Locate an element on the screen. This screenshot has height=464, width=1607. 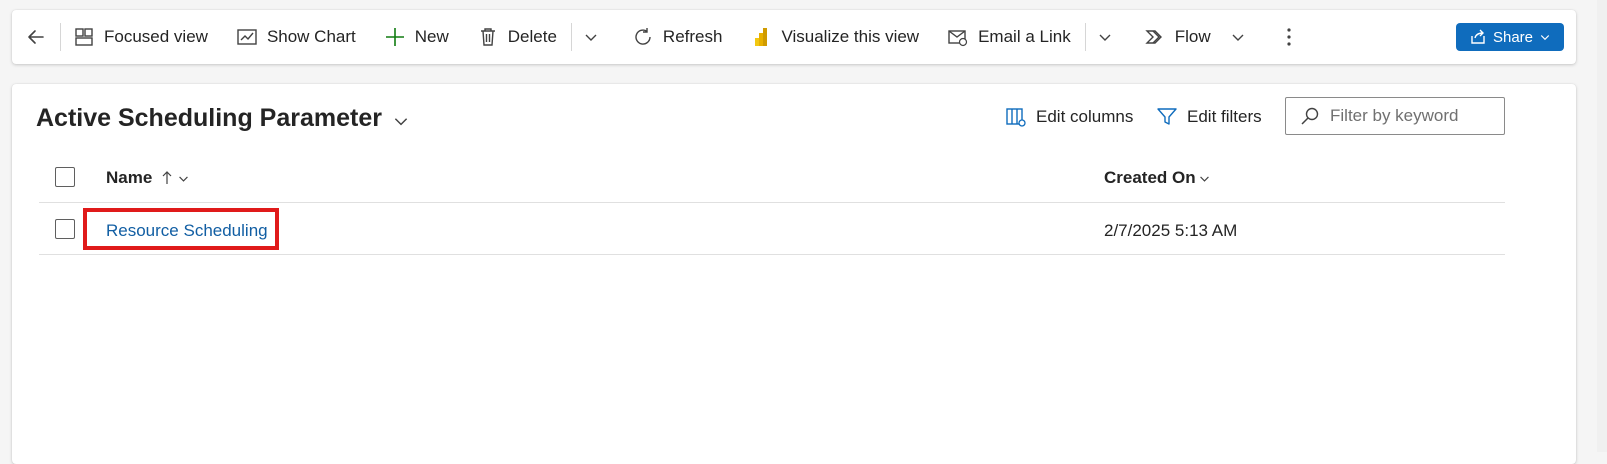
flow-button: Flow is located at coordinates (1177, 37).